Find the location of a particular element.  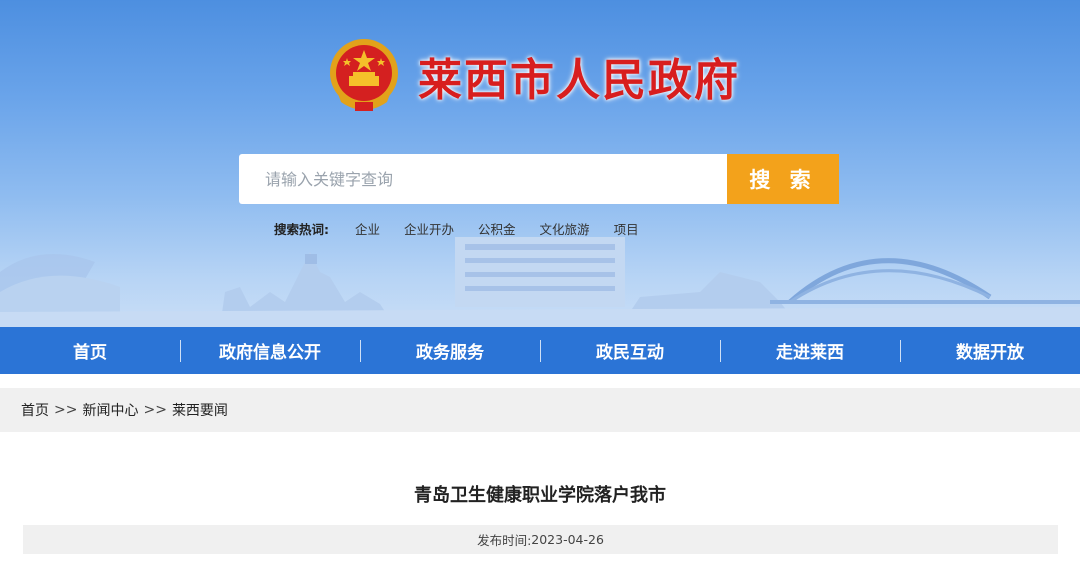

hot-word-link: 项目 is located at coordinates (626, 228).